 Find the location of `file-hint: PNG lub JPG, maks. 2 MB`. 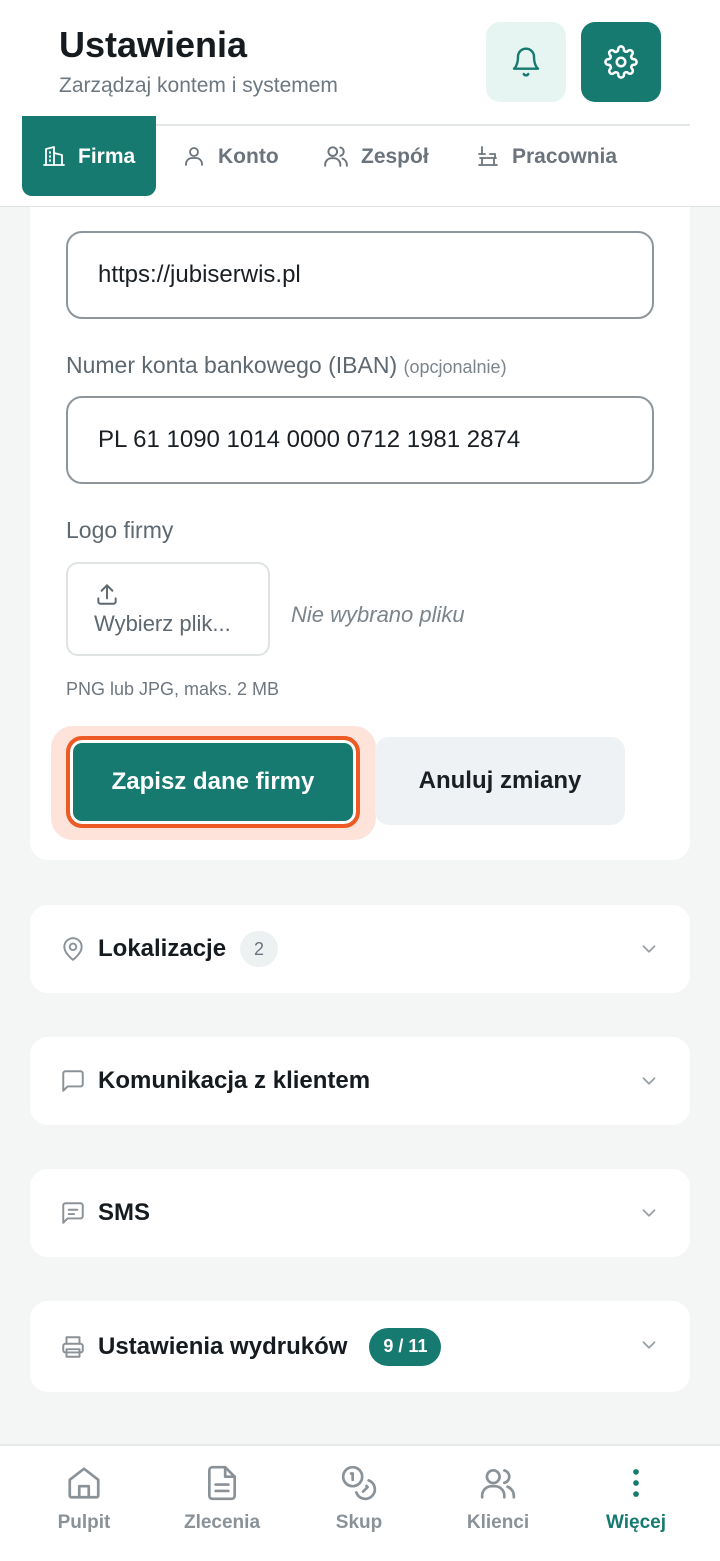

file-hint: PNG lub JPG, maks. 2 MB is located at coordinates (173, 689).